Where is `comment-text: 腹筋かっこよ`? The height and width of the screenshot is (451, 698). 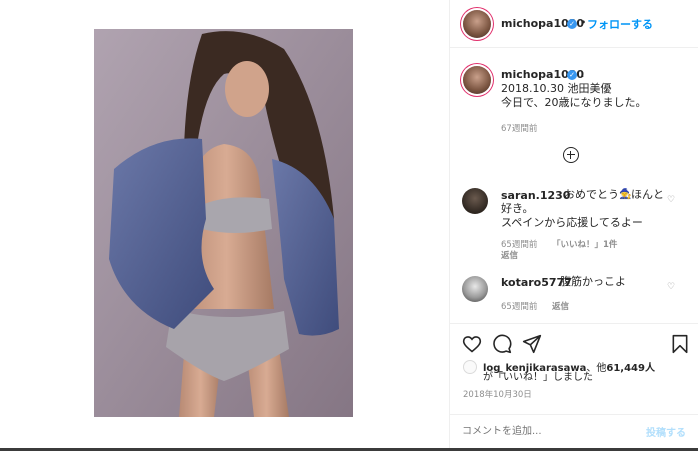 comment-text: 腹筋かっこよ is located at coordinates (593, 281).